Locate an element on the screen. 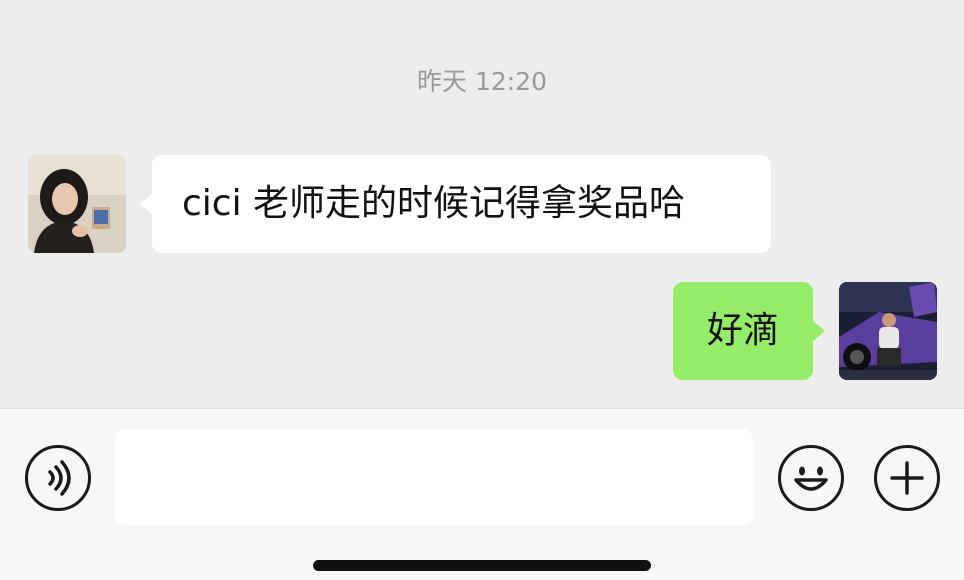 The image size is (964, 580). self-avatar is located at coordinates (888, 331).